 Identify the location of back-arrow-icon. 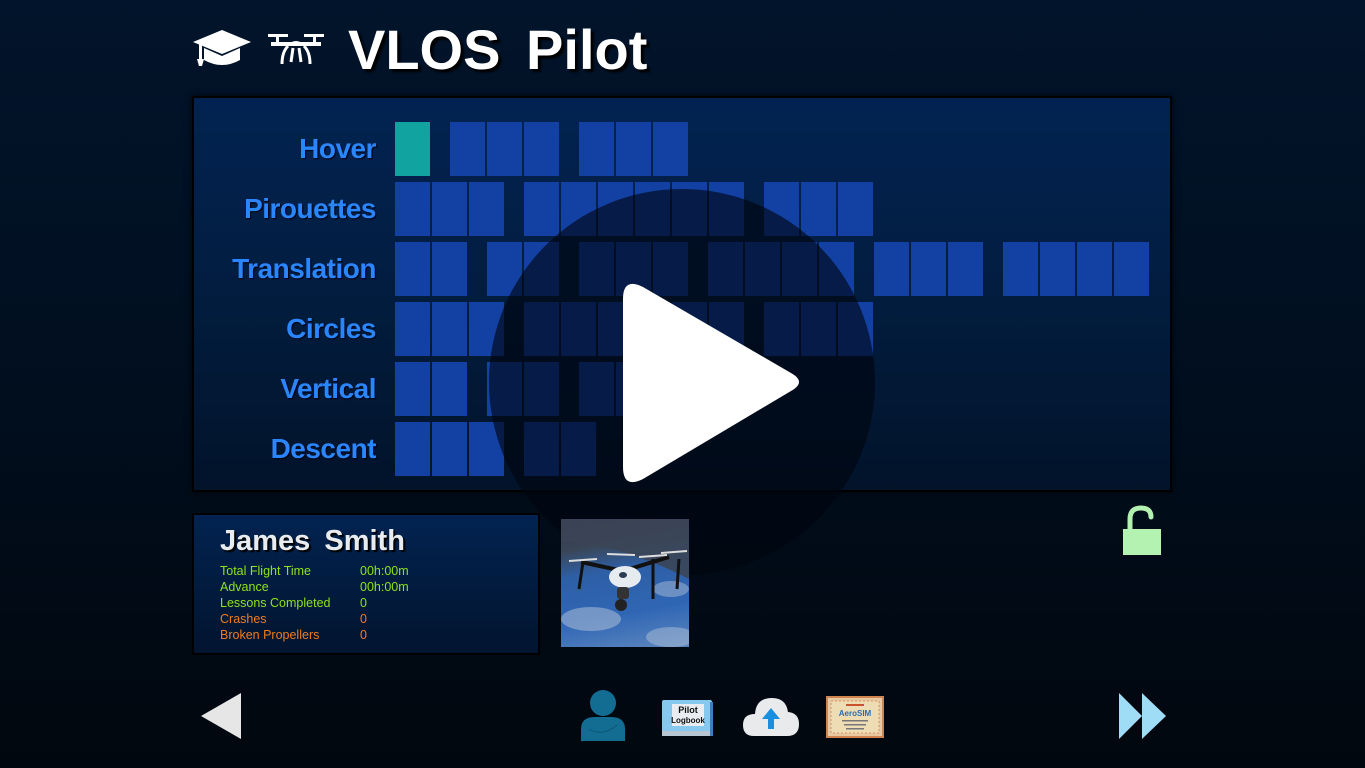
(221, 716).